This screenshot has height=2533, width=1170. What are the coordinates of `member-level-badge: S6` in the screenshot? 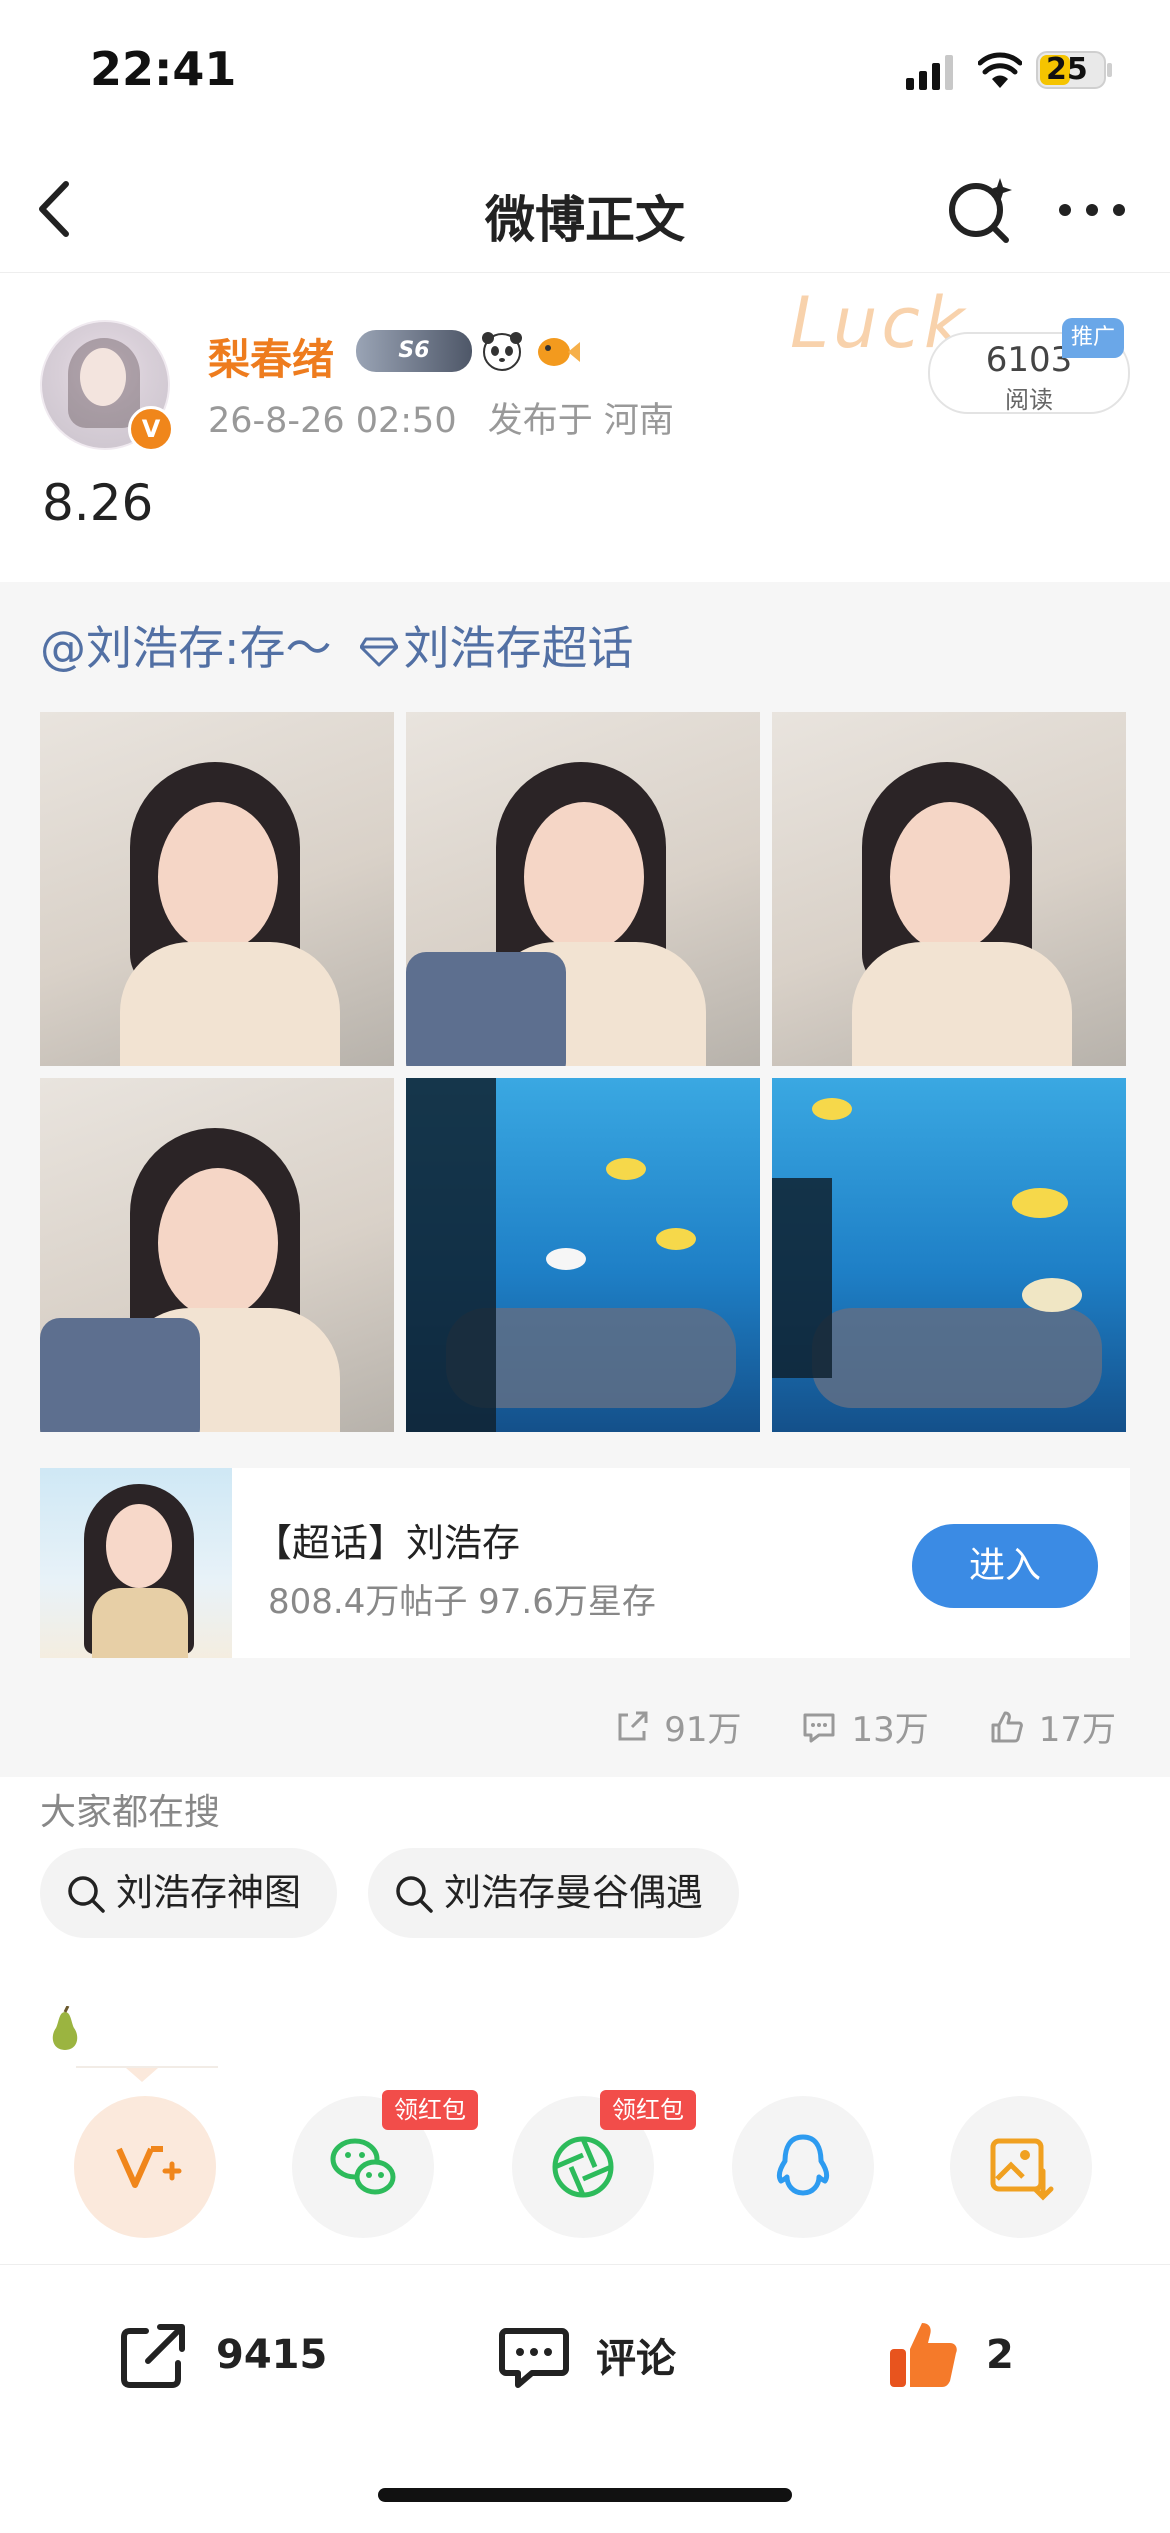 It's located at (414, 351).